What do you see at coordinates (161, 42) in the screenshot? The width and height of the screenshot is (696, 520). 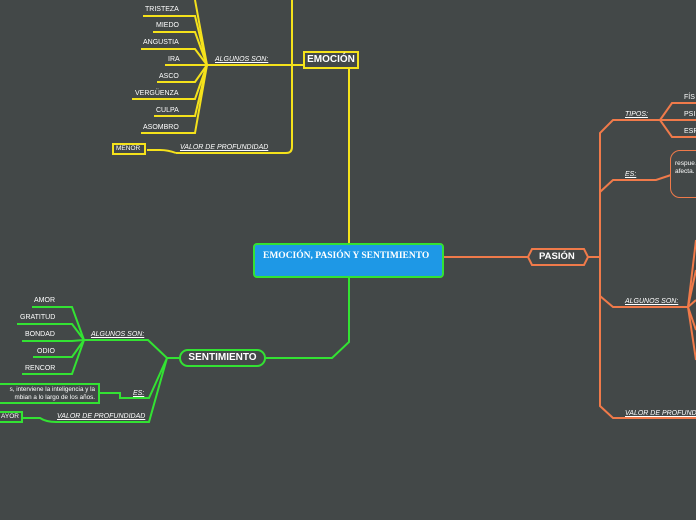 I see `emocion-item-angustia: ANGUSTIA` at bounding box center [161, 42].